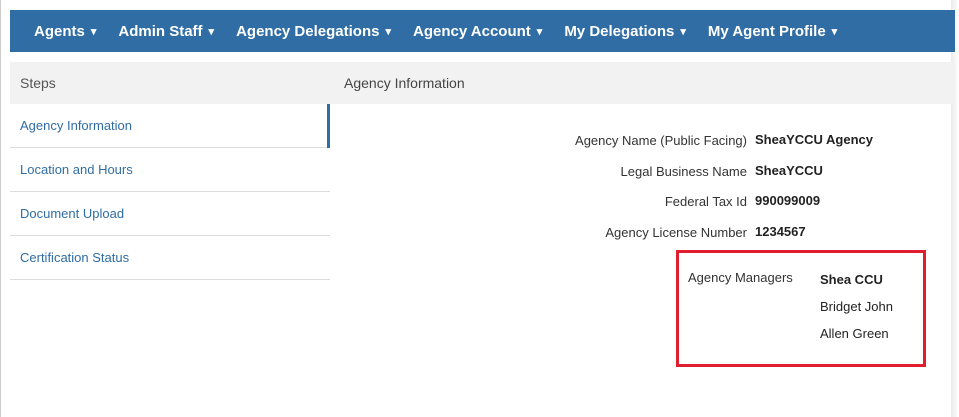 This screenshot has height=417, width=959. I want to click on step-label: Location and Hours, so click(76, 169).